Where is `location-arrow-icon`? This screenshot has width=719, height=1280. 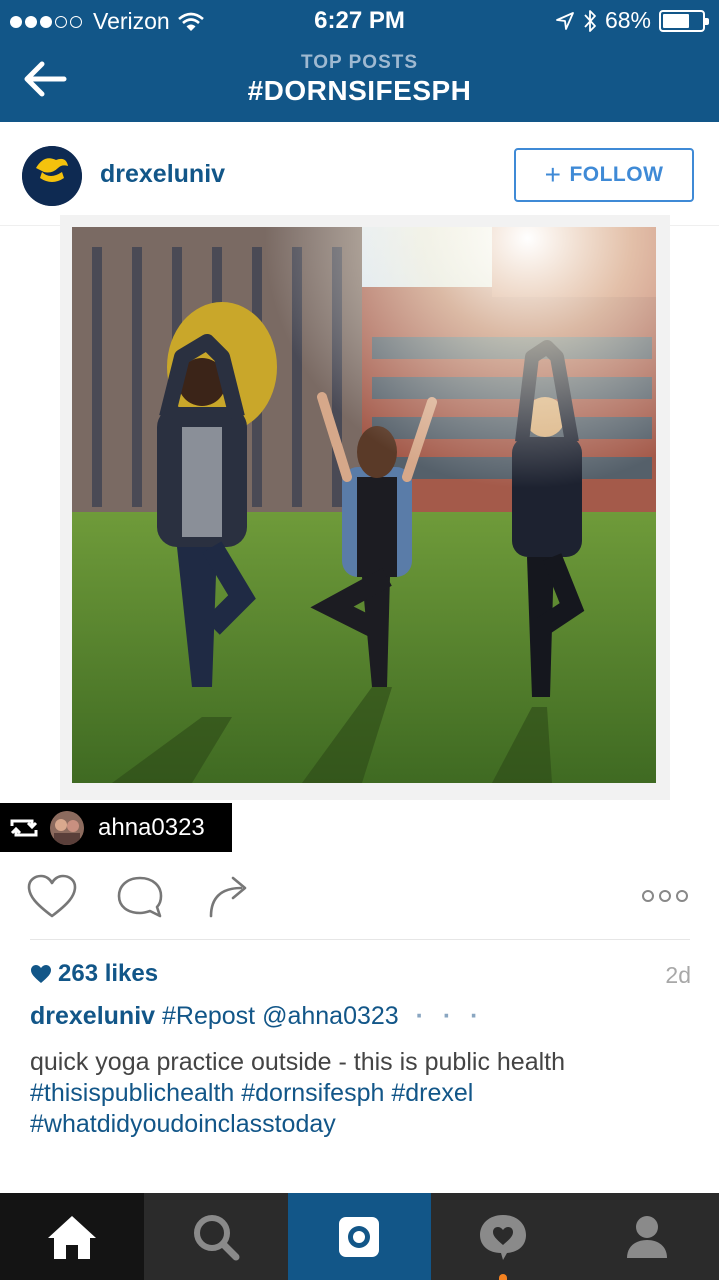 location-arrow-icon is located at coordinates (565, 20).